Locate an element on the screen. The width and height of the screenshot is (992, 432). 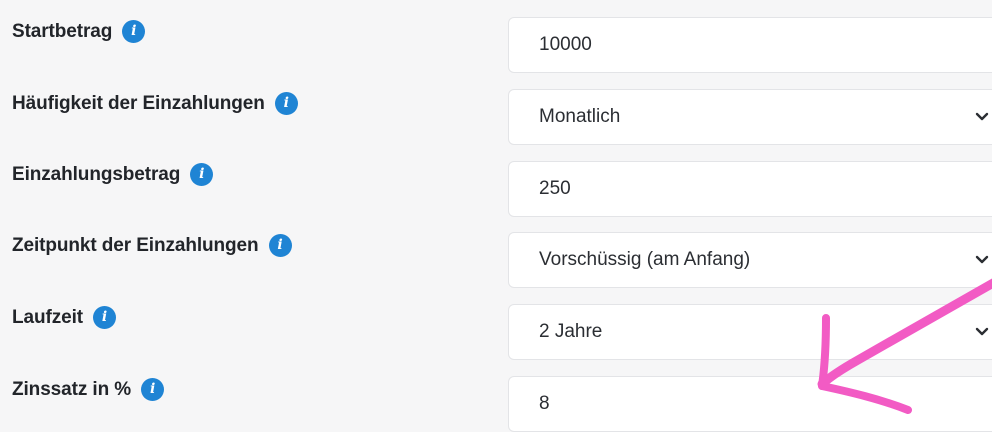
laufzeit-select: 2 Jahre is located at coordinates (750, 332).